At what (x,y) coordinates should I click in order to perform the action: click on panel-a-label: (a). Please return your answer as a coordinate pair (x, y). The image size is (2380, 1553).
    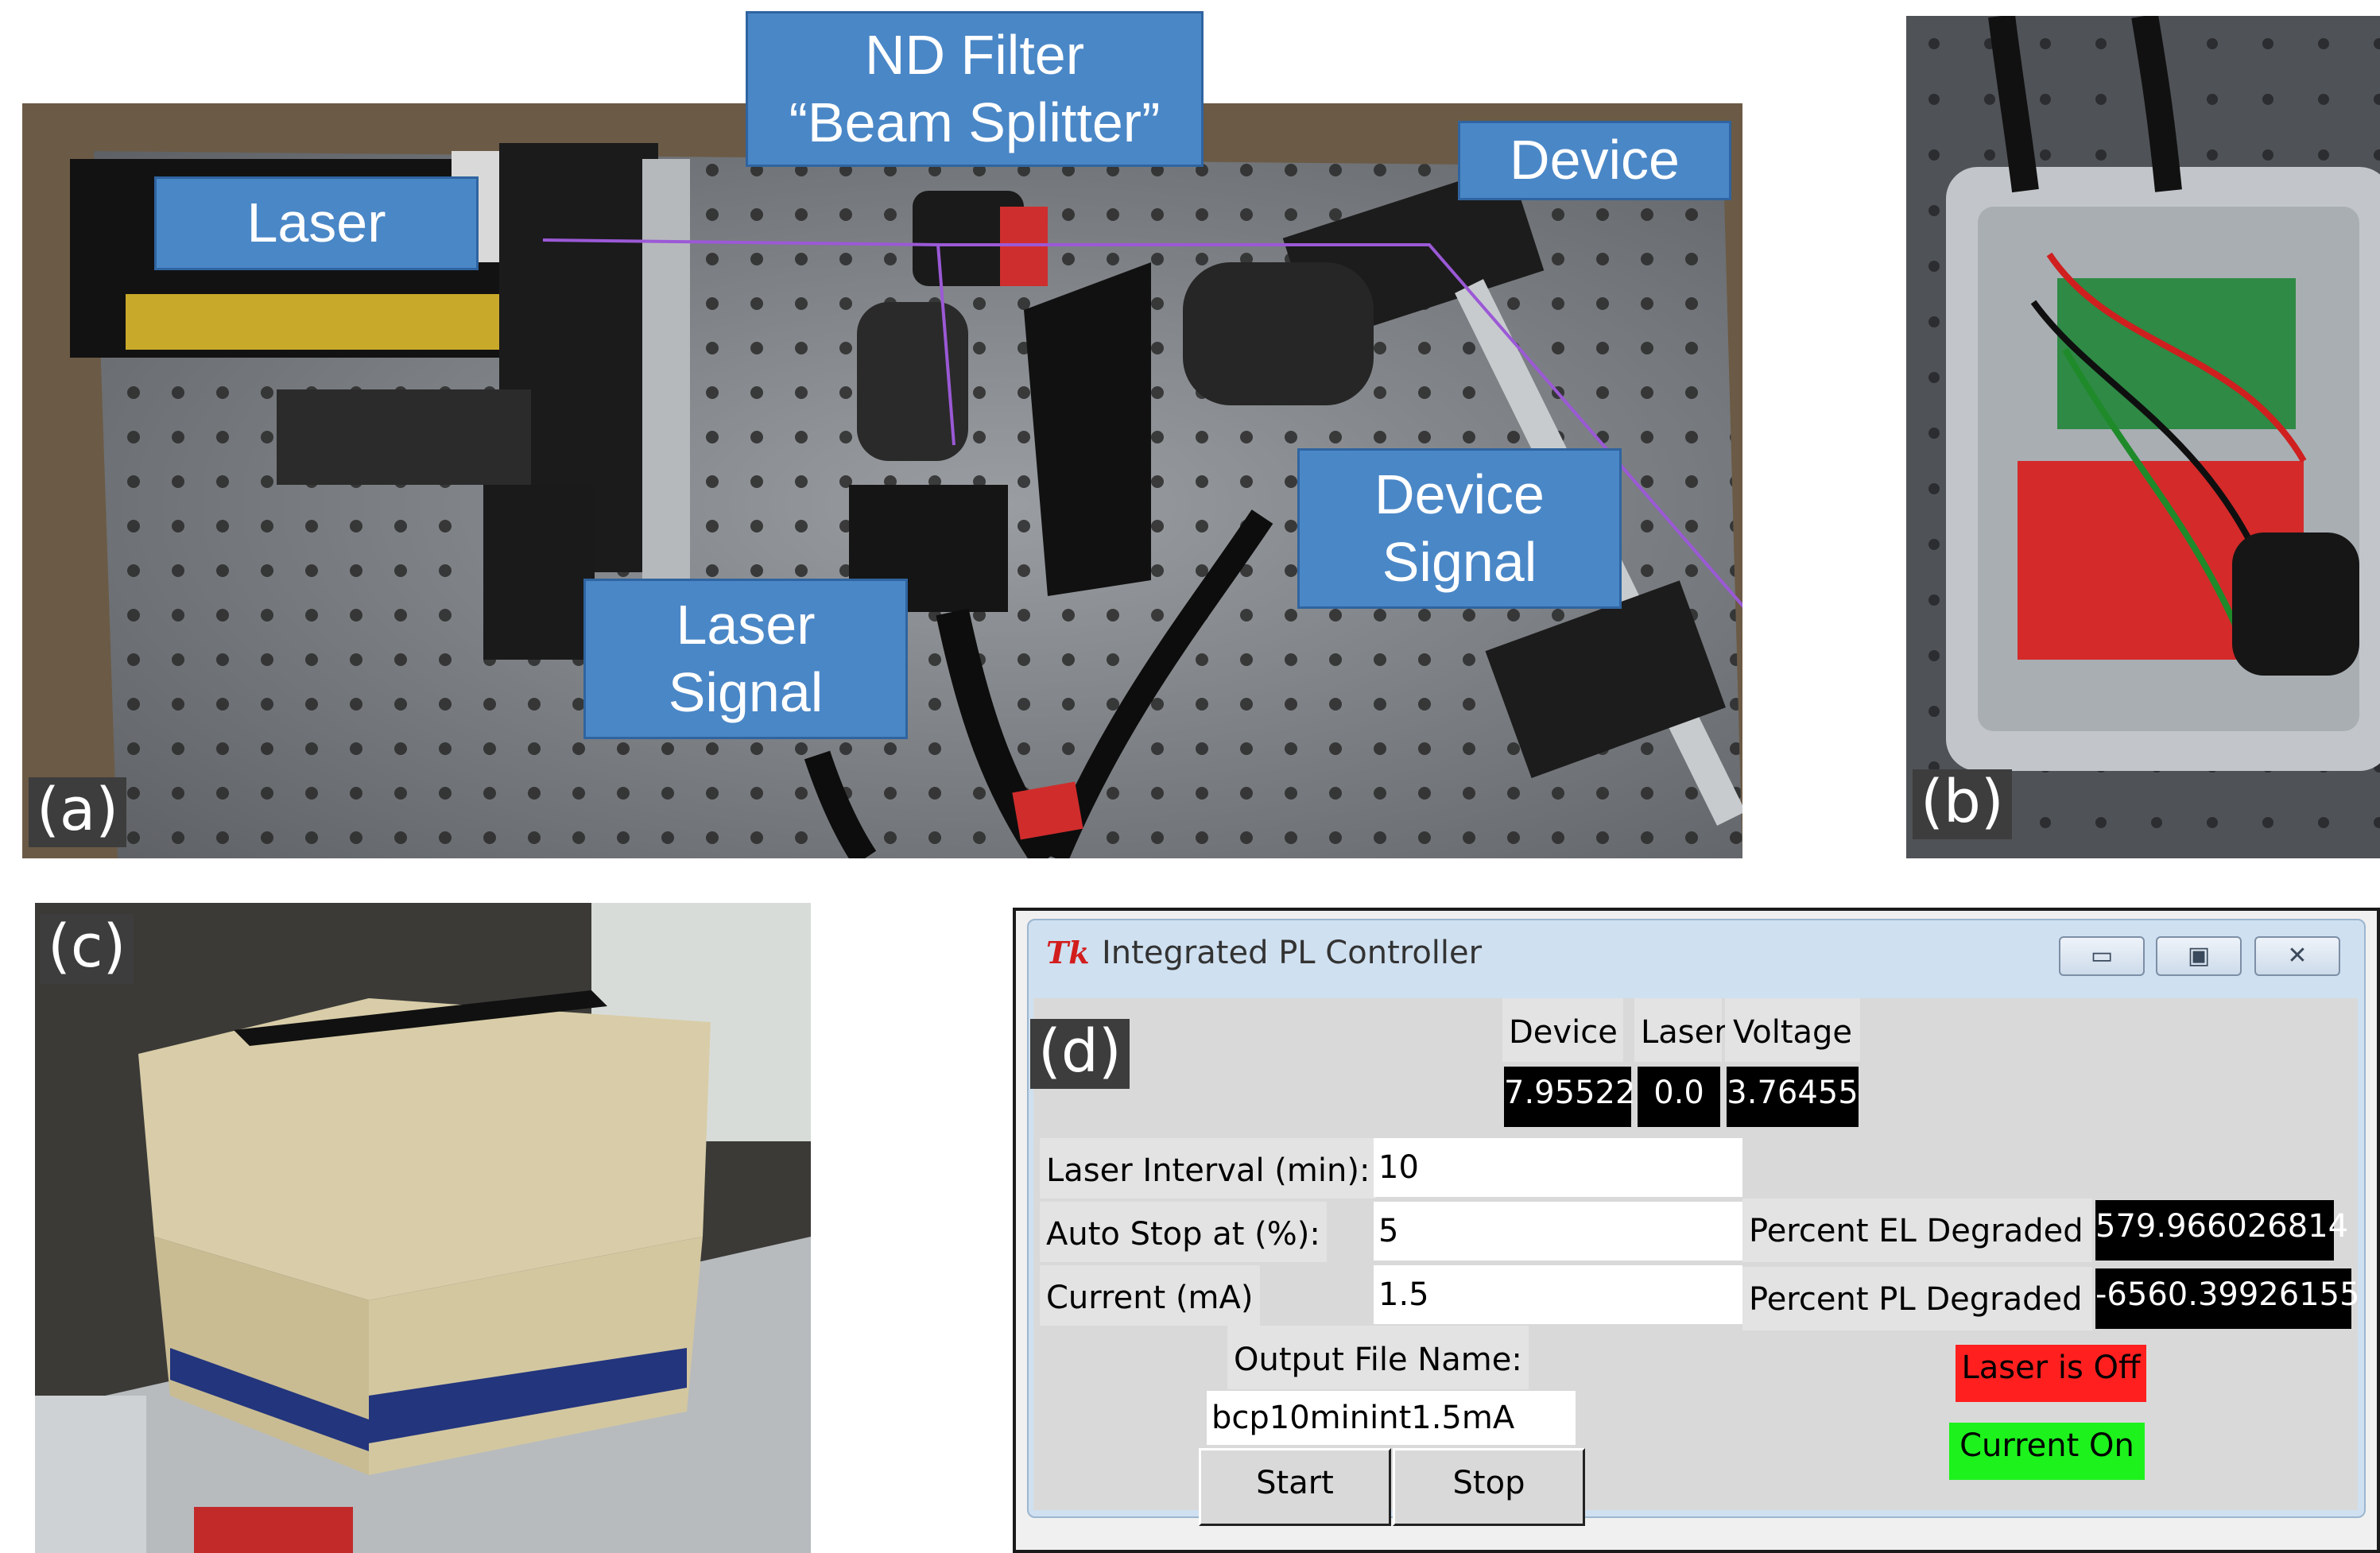
    Looking at the image, I should click on (78, 812).